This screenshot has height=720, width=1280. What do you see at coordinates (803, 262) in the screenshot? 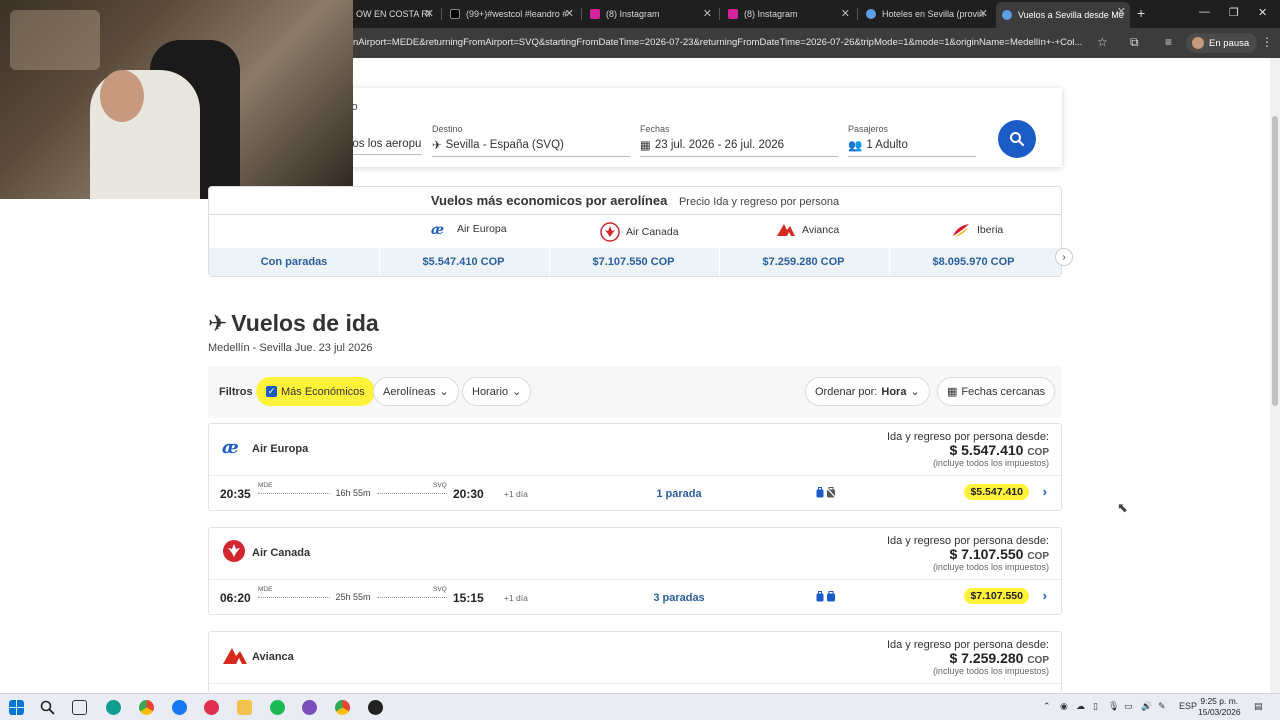
I see `price-cell-avianca: $7.259.280 COP` at bounding box center [803, 262].